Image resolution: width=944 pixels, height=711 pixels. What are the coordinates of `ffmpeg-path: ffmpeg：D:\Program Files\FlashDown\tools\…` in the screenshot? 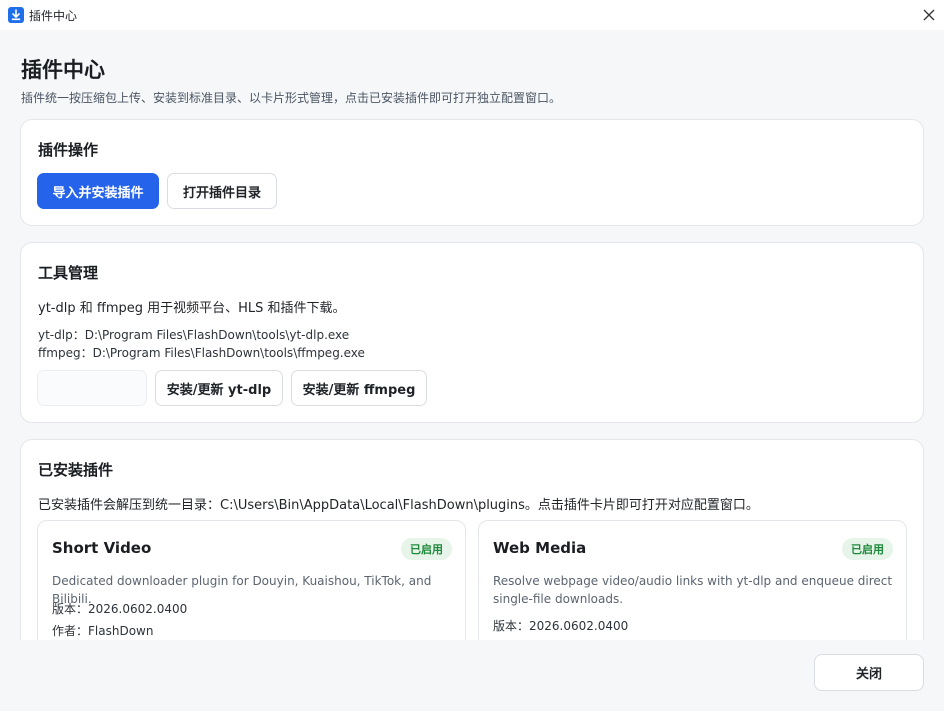 It's located at (201, 353).